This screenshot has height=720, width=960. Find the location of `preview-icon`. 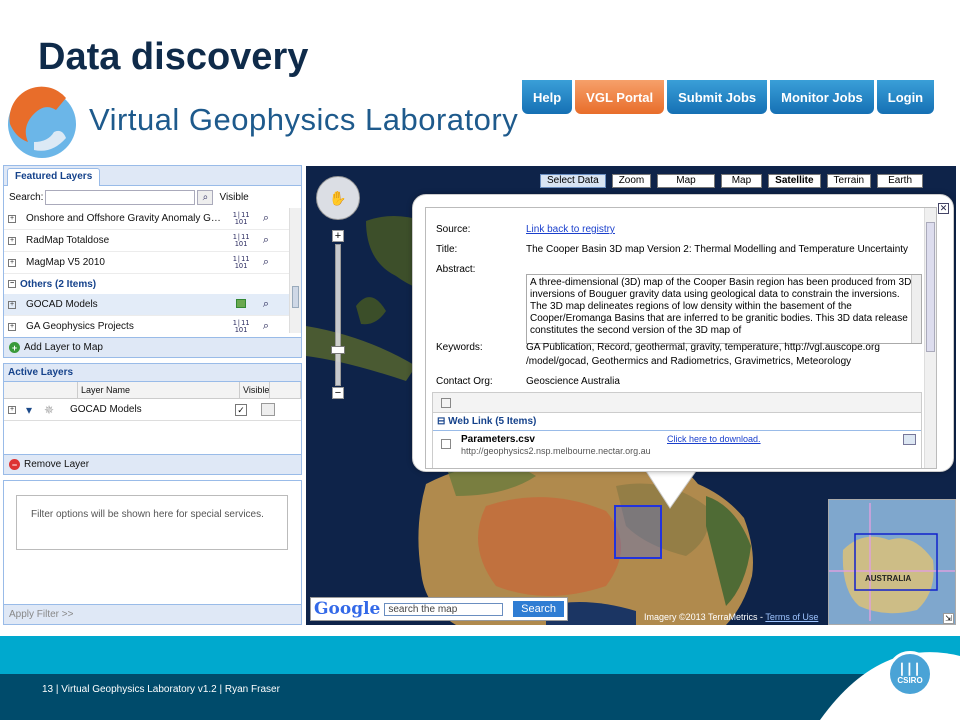

preview-icon is located at coordinates (909, 439).